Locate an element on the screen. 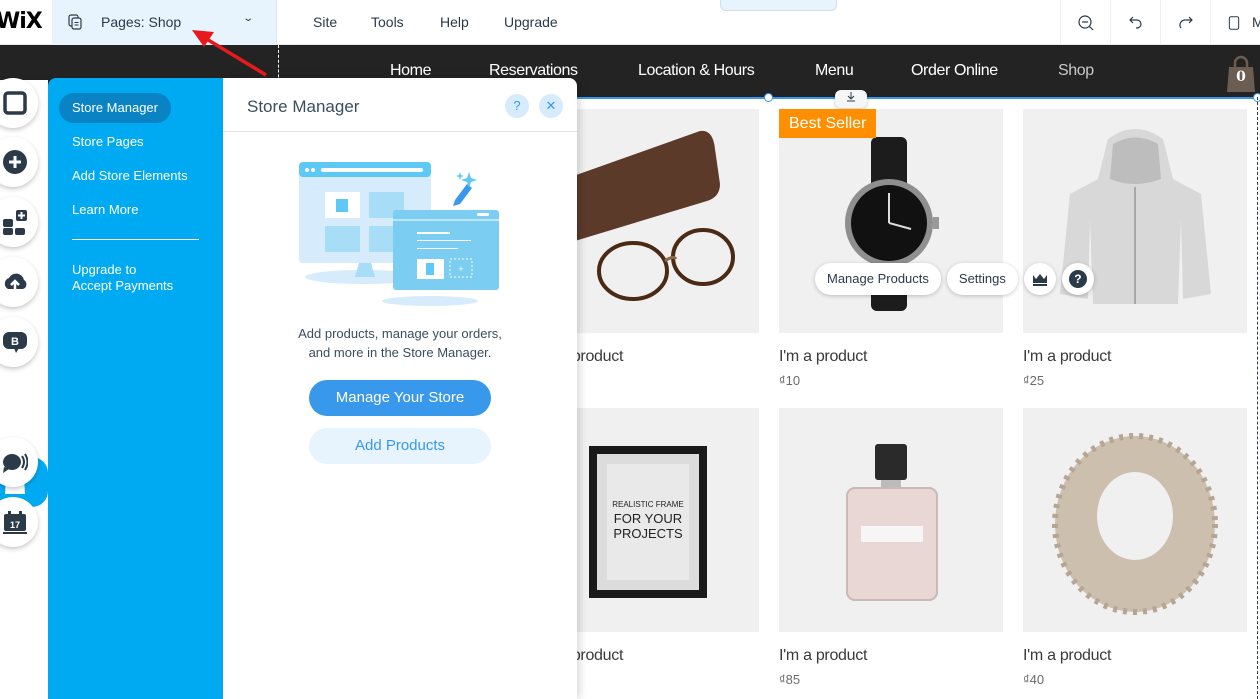 The image size is (1260, 699). product-image-hoodie is located at coordinates (1135, 221).